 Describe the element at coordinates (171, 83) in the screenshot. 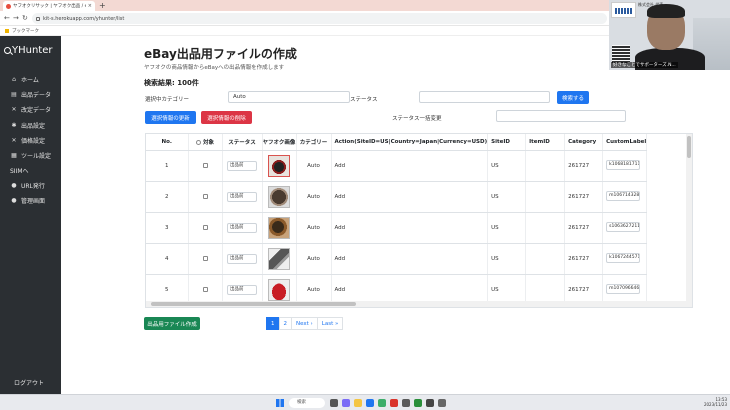

I see `result-count: 検索結果: 100件` at that location.